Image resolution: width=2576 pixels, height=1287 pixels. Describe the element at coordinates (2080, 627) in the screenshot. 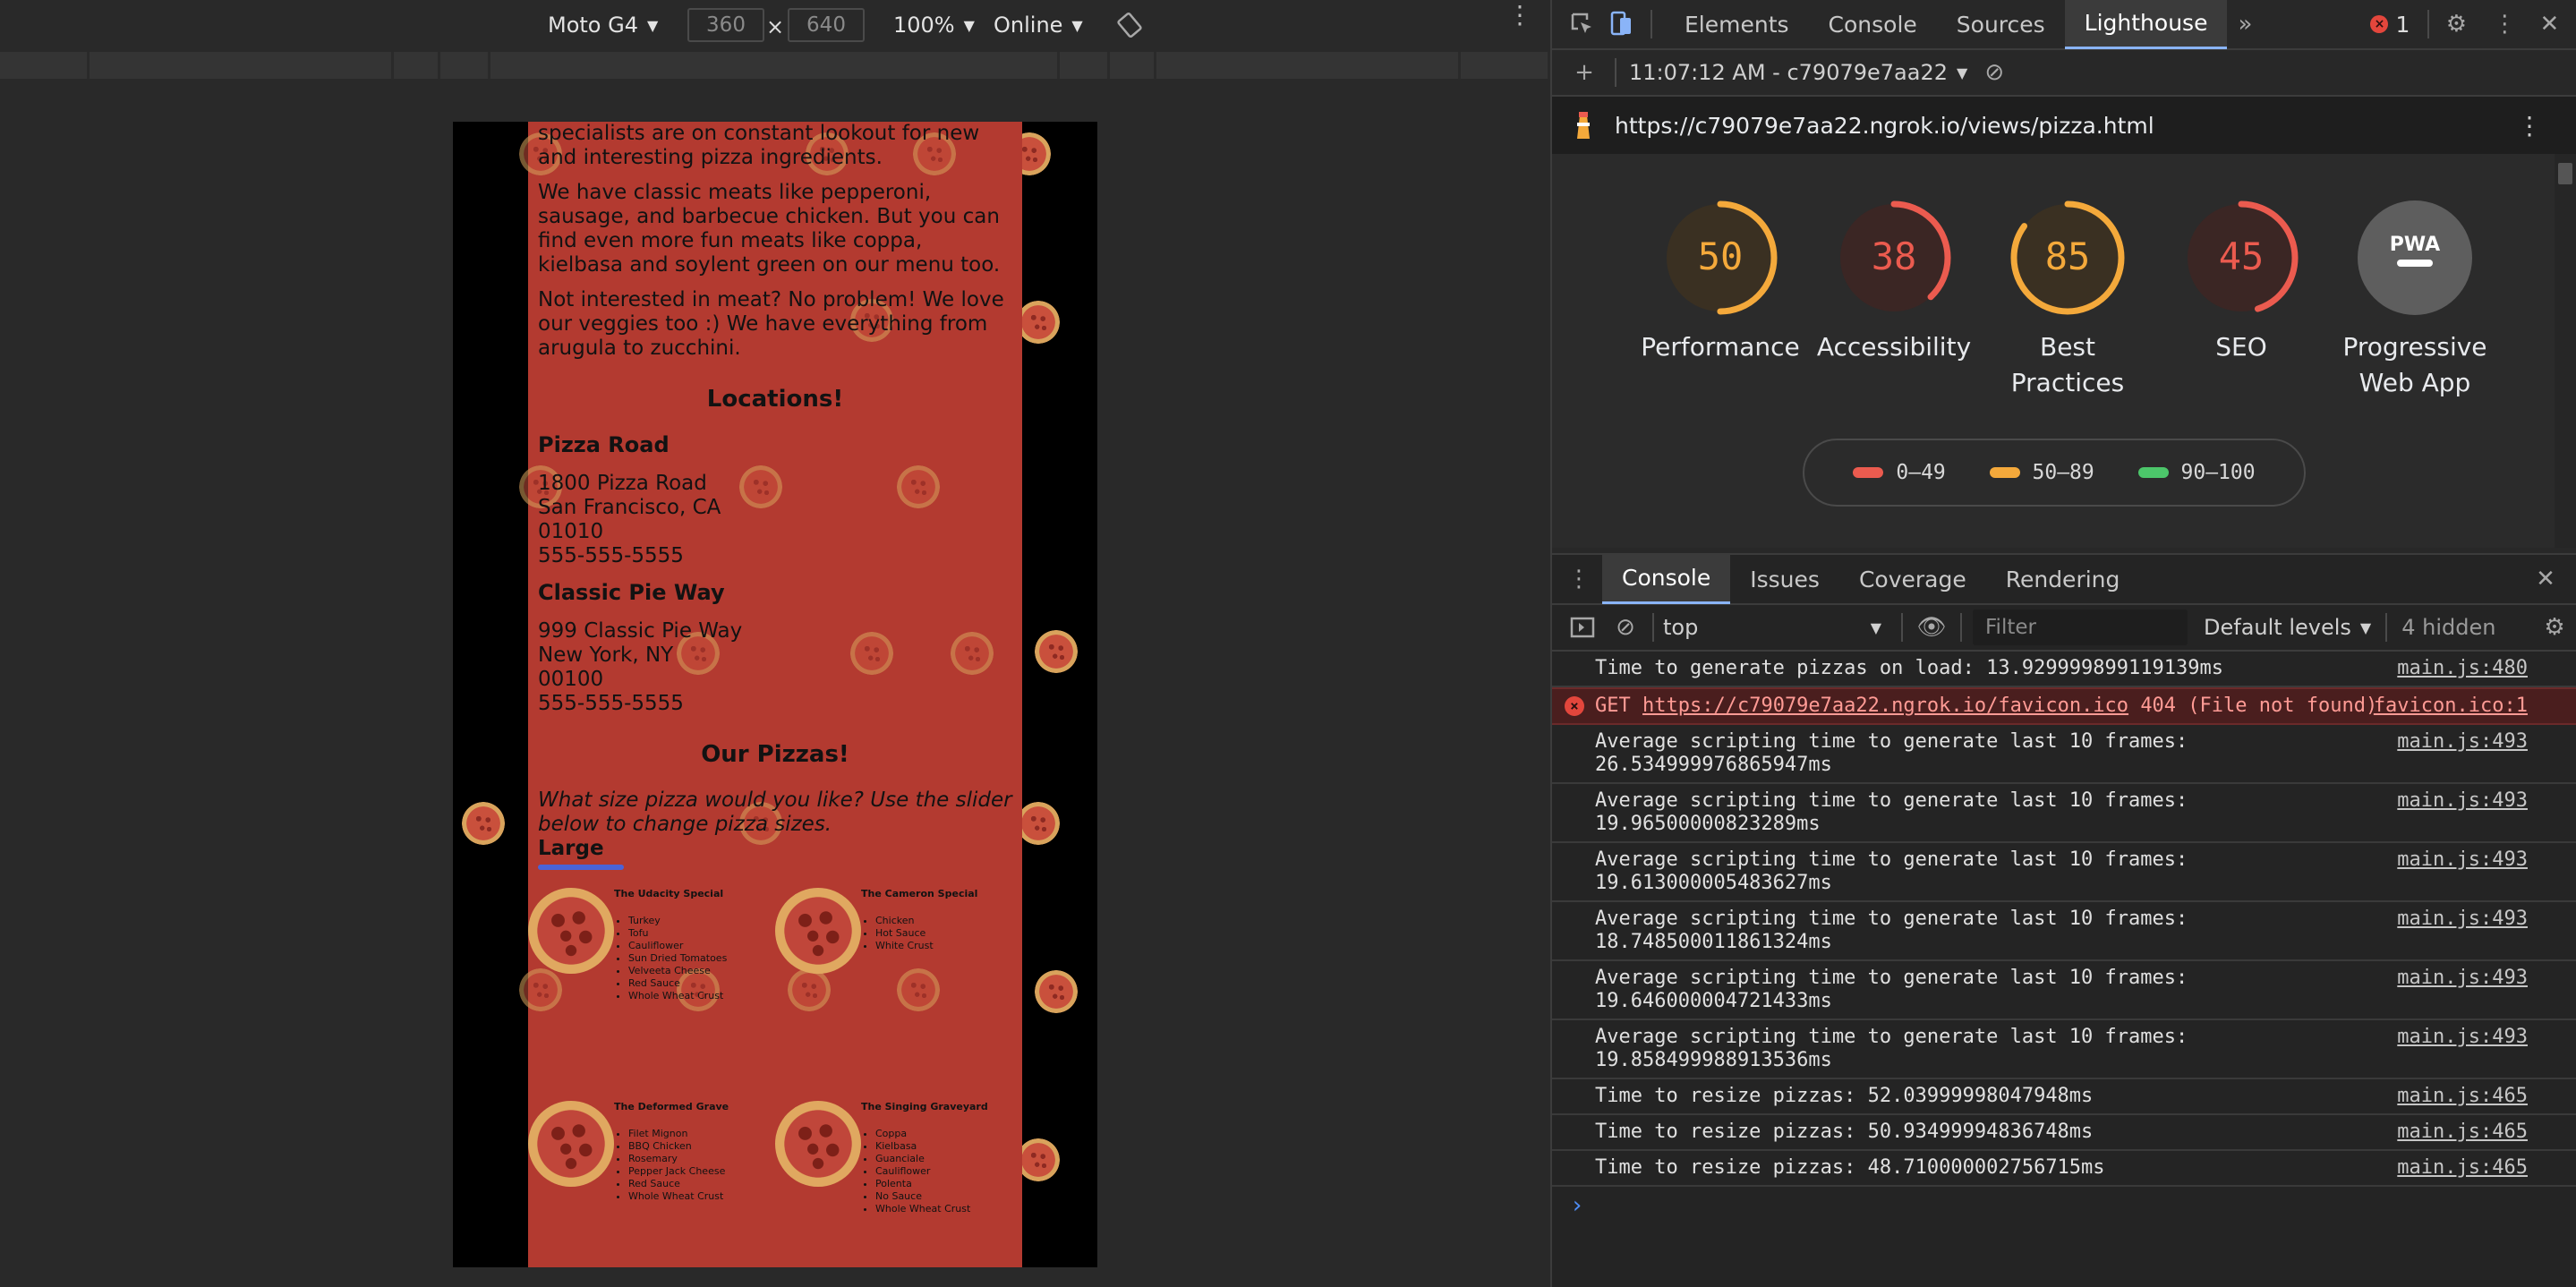

I see `console-filter-input: Filter` at that location.